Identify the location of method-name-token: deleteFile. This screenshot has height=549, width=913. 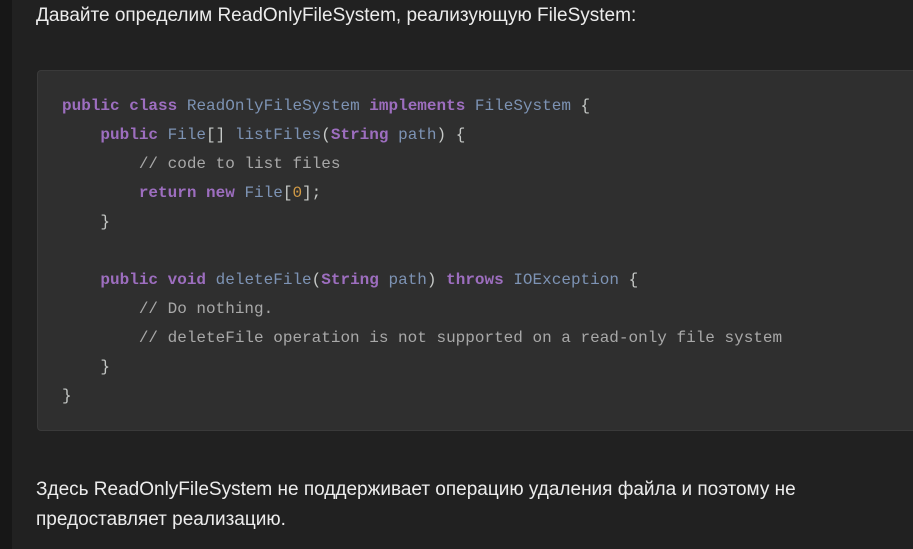
(263, 280).